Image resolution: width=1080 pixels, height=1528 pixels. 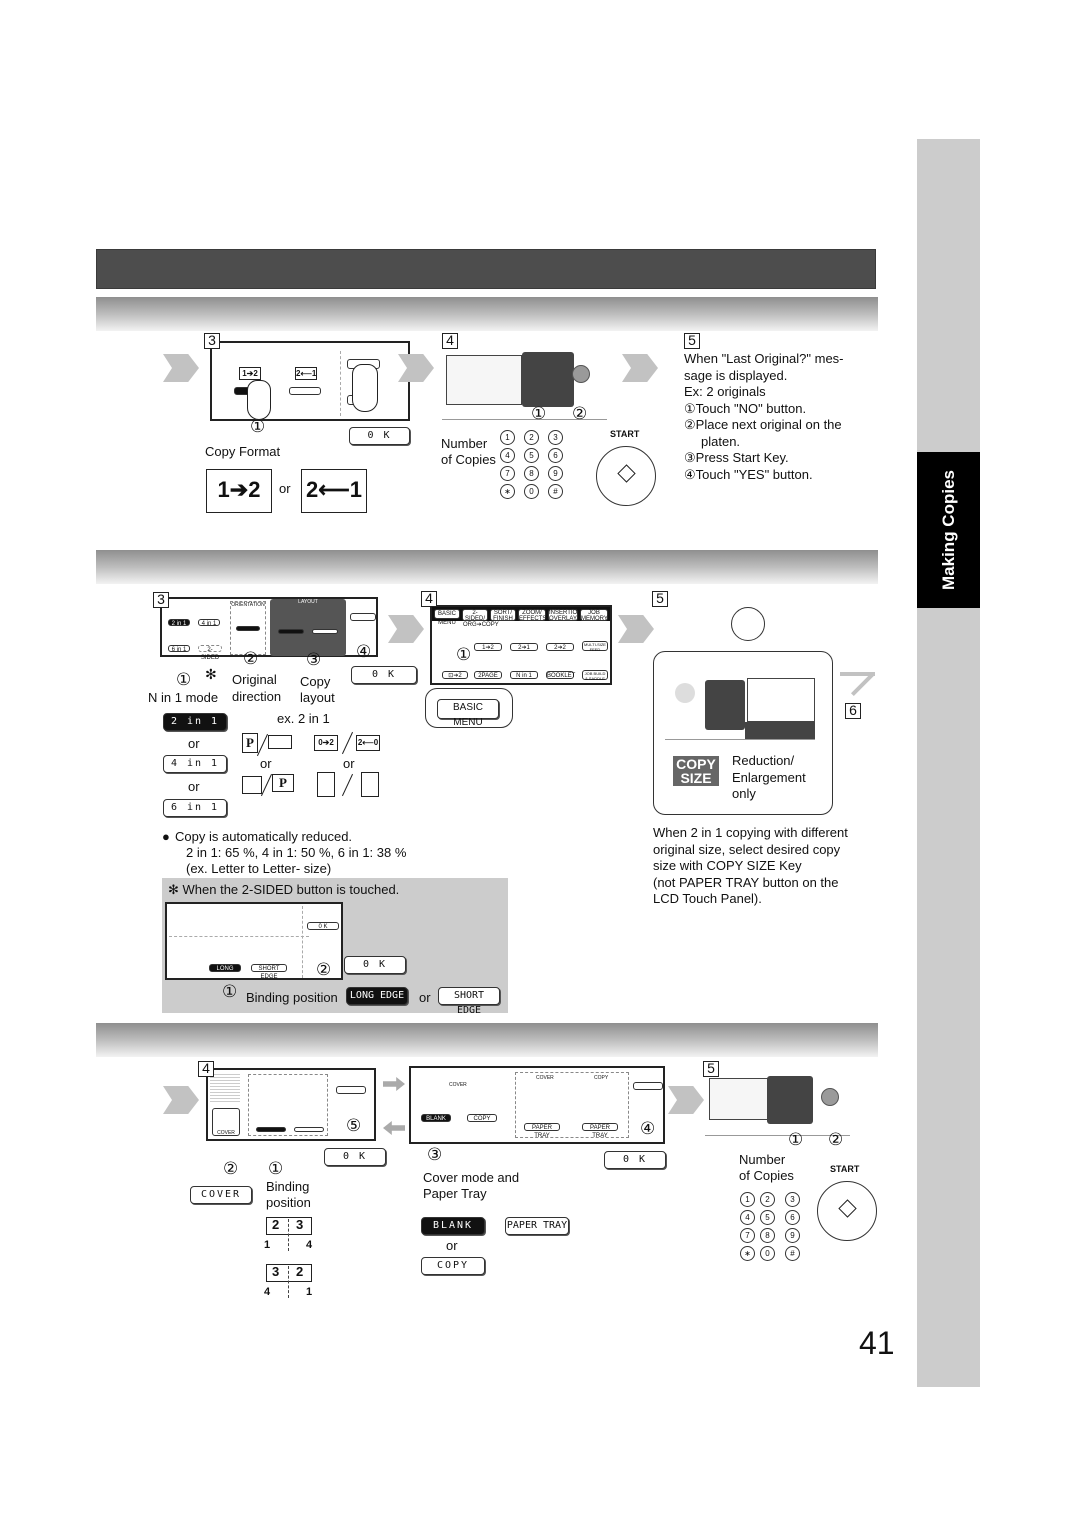 What do you see at coordinates (325, 631) in the screenshot?
I see `lcd-btn-layout-b` at bounding box center [325, 631].